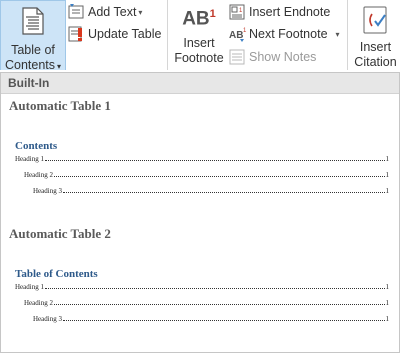 This screenshot has height=353, width=401. I want to click on table-of-contents-button: Table of Contents ▾, so click(33, 36).